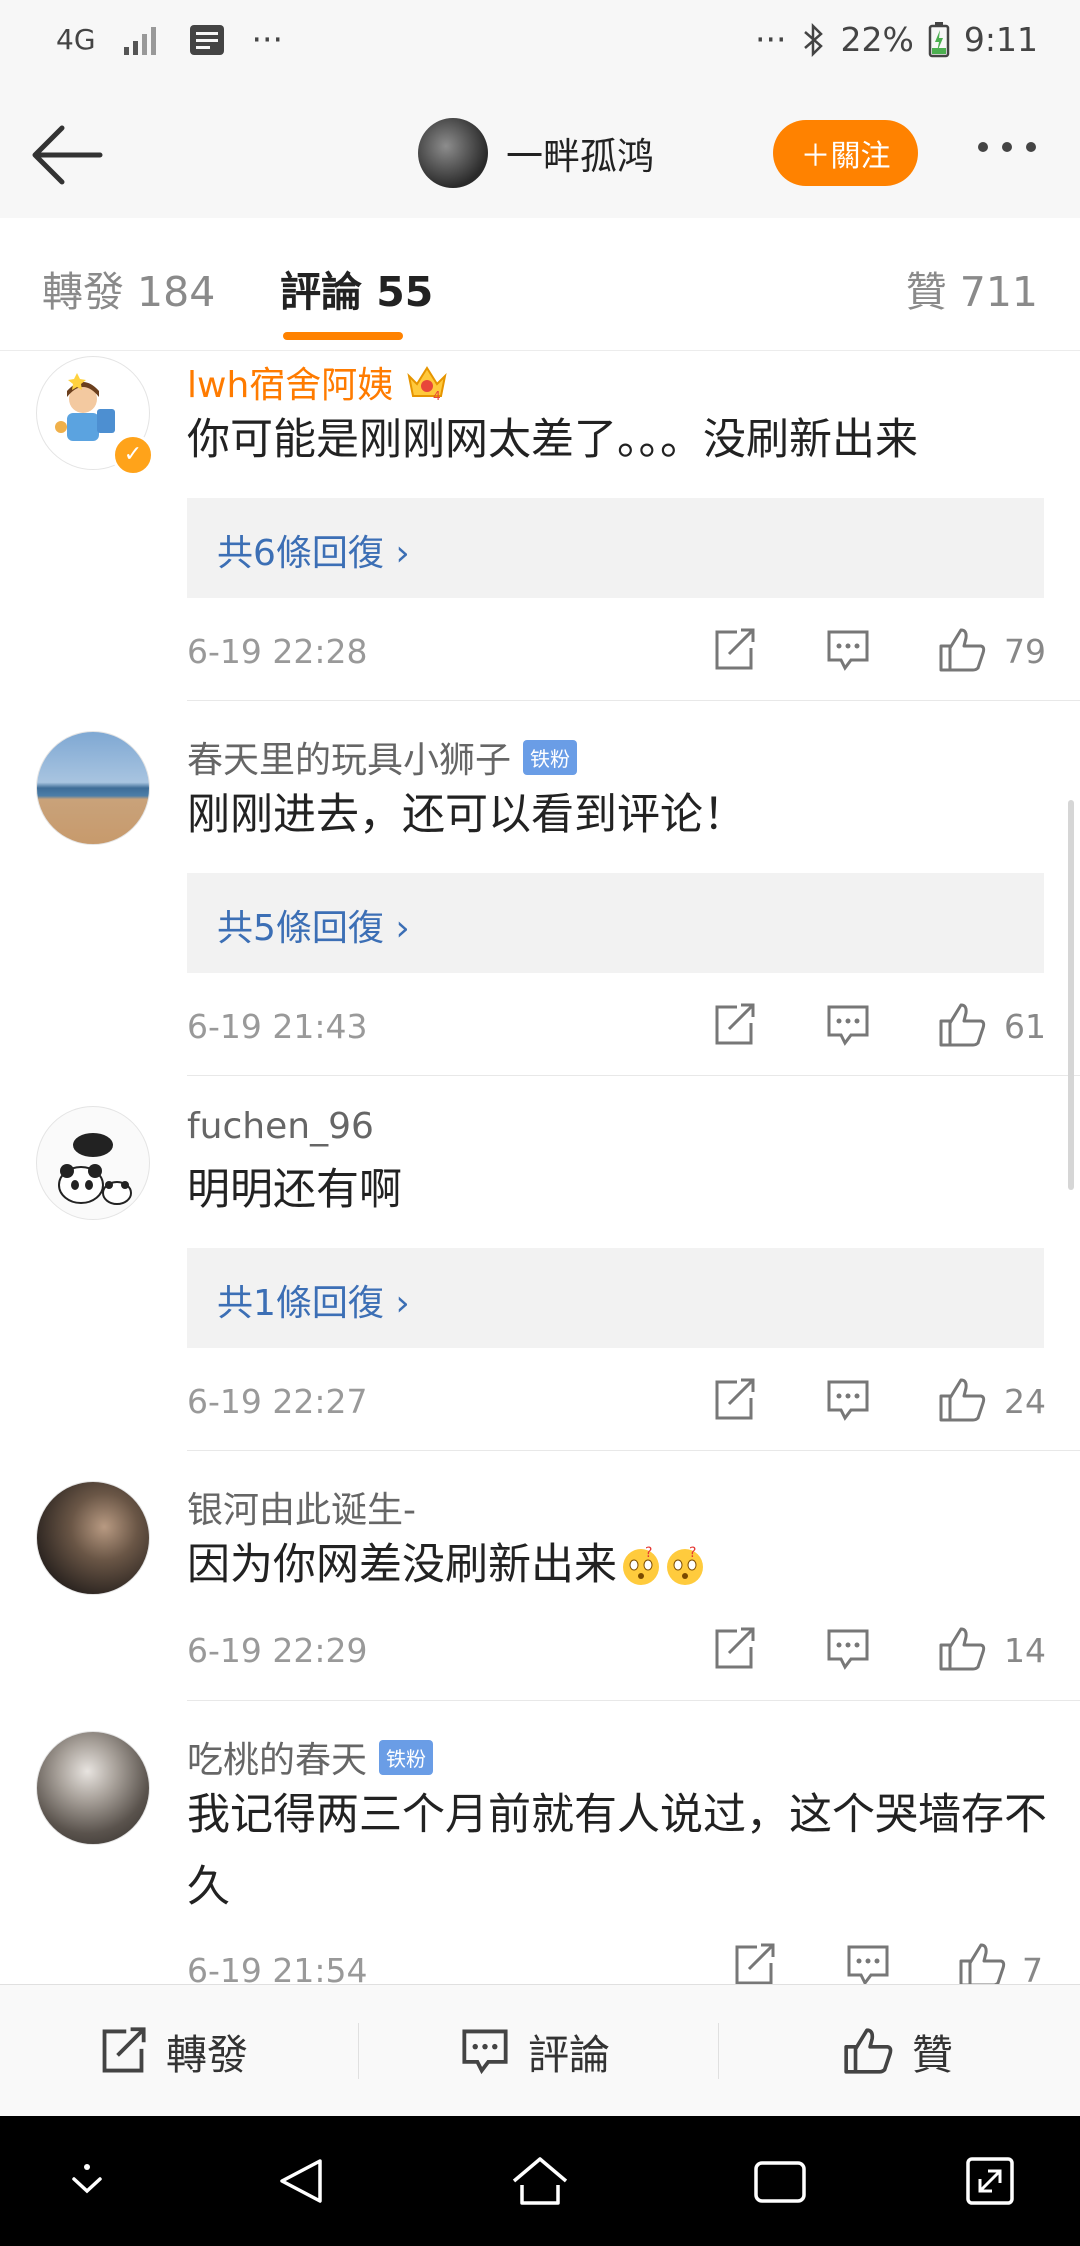 This screenshot has width=1080, height=2246. Describe the element at coordinates (1025, 1401) in the screenshot. I see `like-count: 24` at that location.